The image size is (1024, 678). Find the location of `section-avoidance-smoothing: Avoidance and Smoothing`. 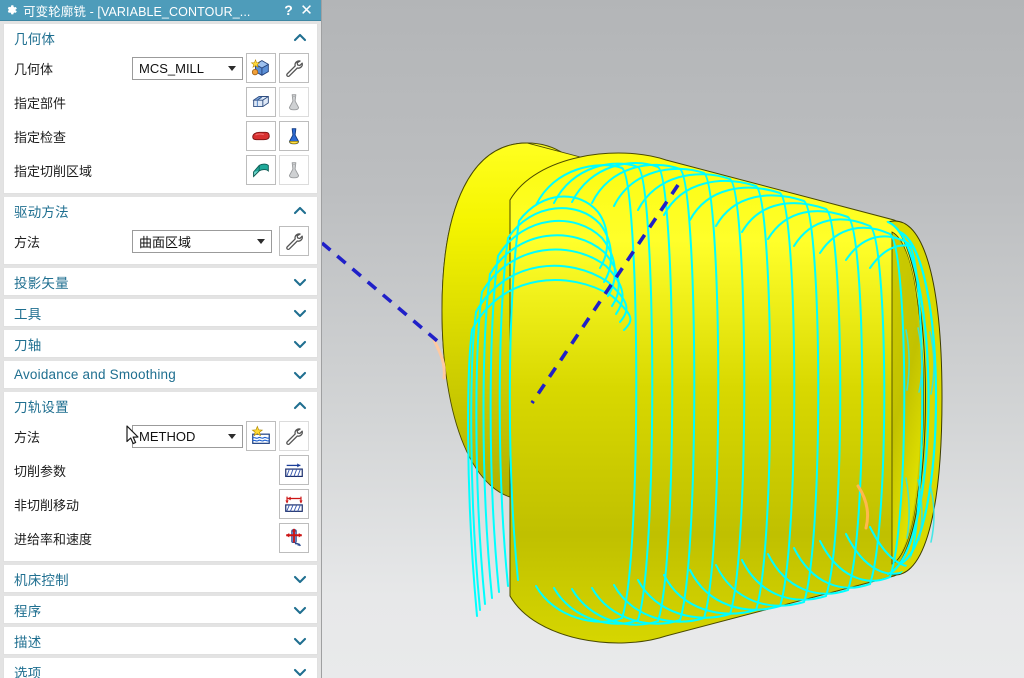

section-avoidance-smoothing: Avoidance and Smoothing is located at coordinates (160, 375).